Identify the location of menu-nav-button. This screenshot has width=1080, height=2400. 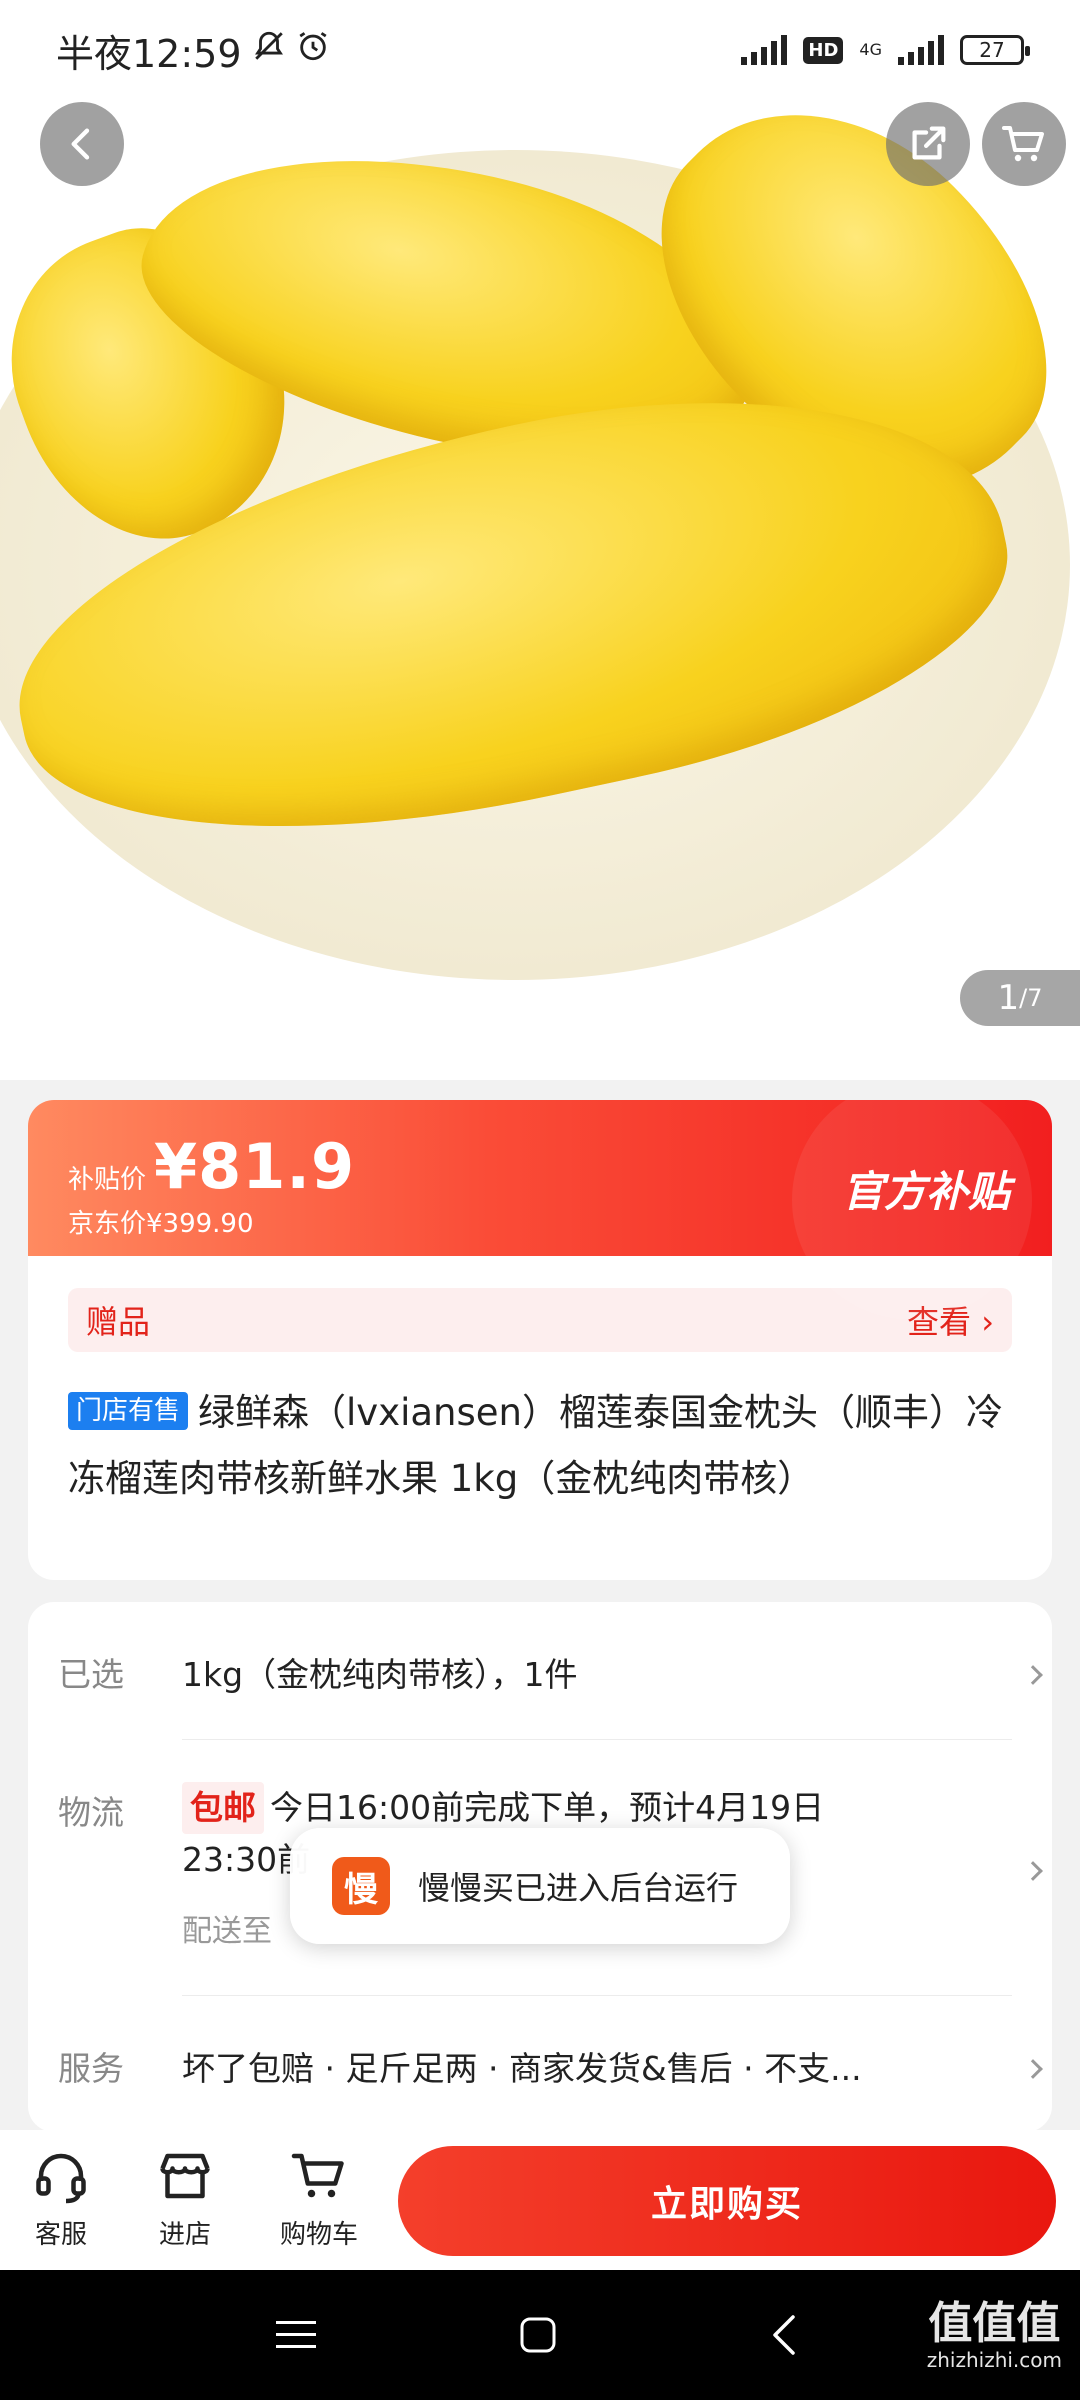
(296, 2335).